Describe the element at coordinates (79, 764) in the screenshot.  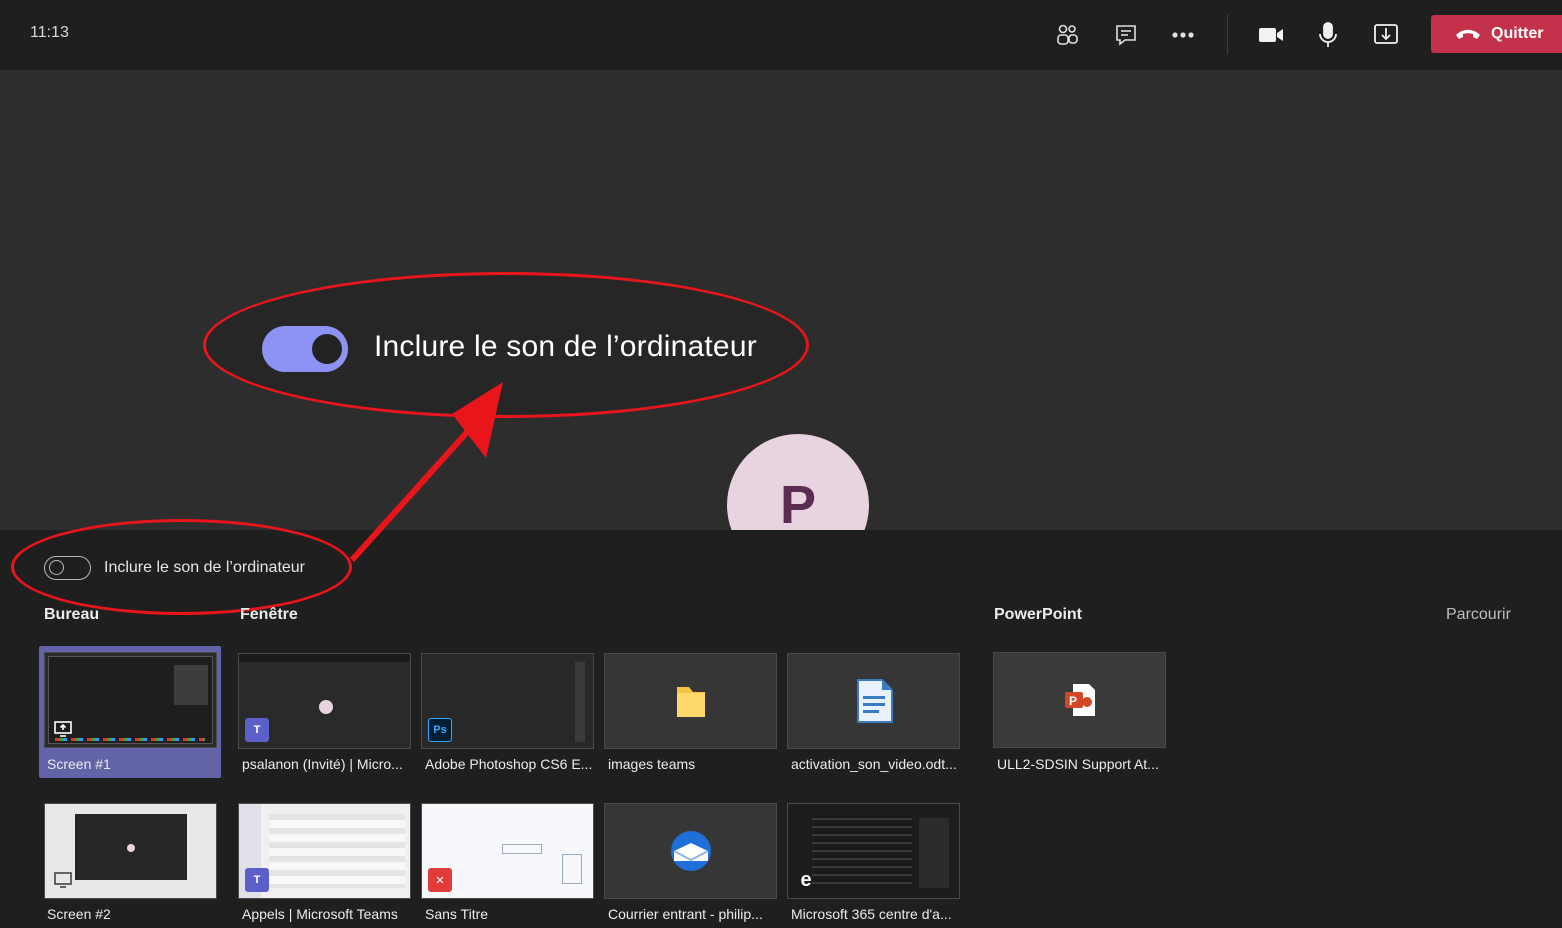
I see `screen-tile-1-label: Screen #1` at that location.